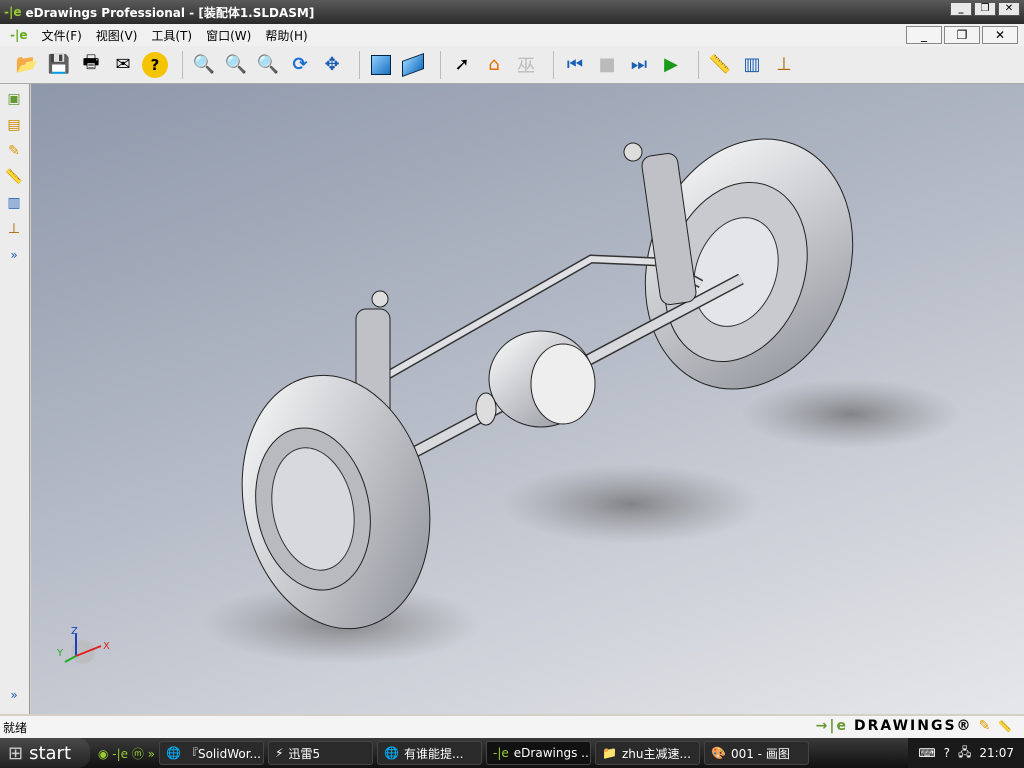 This screenshot has height=768, width=1024. What do you see at coordinates (512, 65) in the screenshot?
I see `toolbar: 📂 💾 🖶 ✉ ? 🔍 🔍 🔍 ⟳ ✥ ➚ ⌂ 巫 ⏮ ■ ⏭ ▶ 📏 ▥ ⊥` at bounding box center [512, 65].